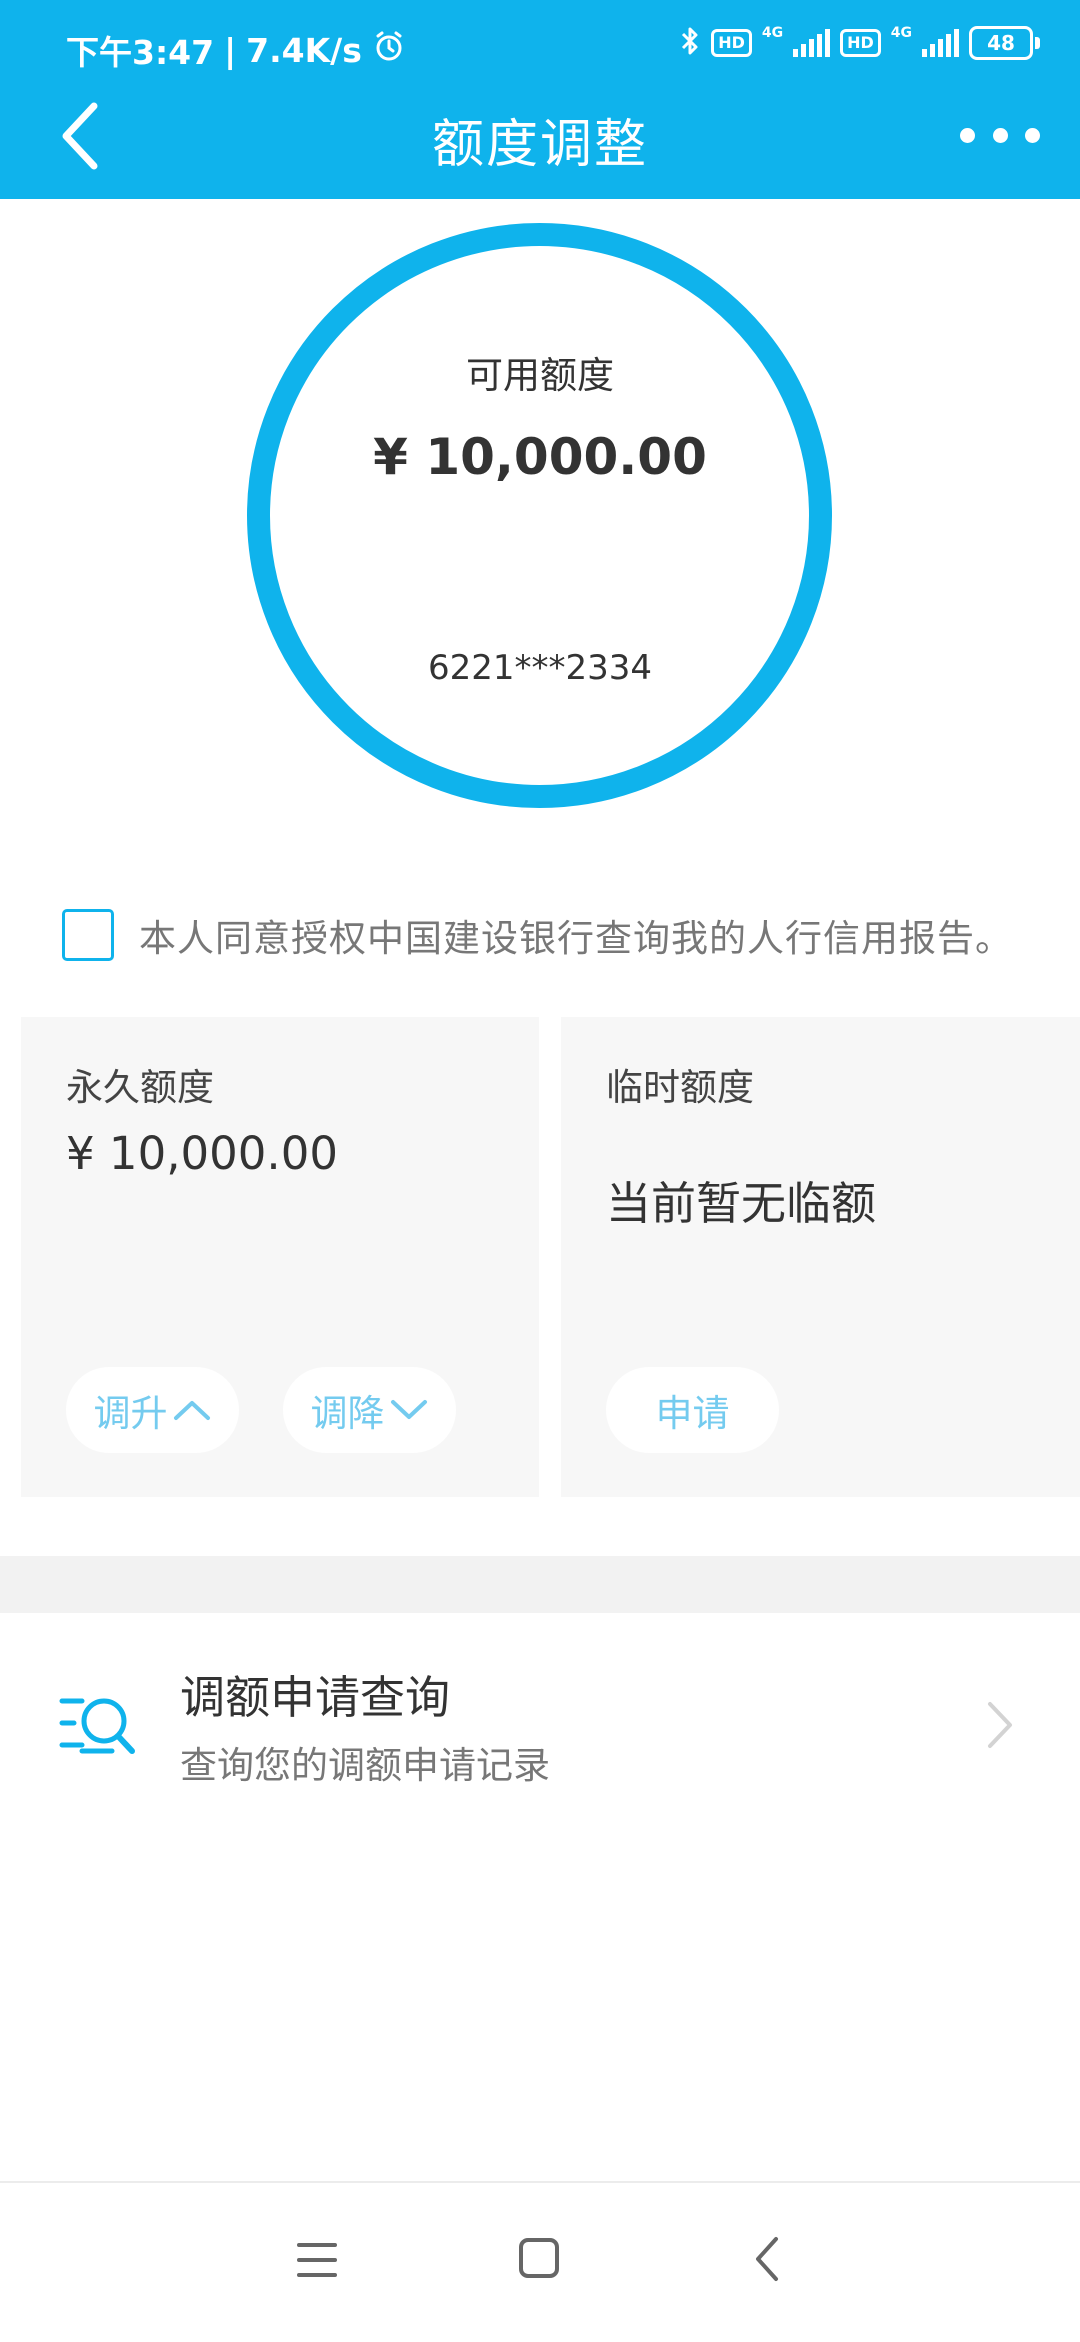 This screenshot has width=1080, height=2342. I want to click on increase-button: 调升, so click(152, 1410).